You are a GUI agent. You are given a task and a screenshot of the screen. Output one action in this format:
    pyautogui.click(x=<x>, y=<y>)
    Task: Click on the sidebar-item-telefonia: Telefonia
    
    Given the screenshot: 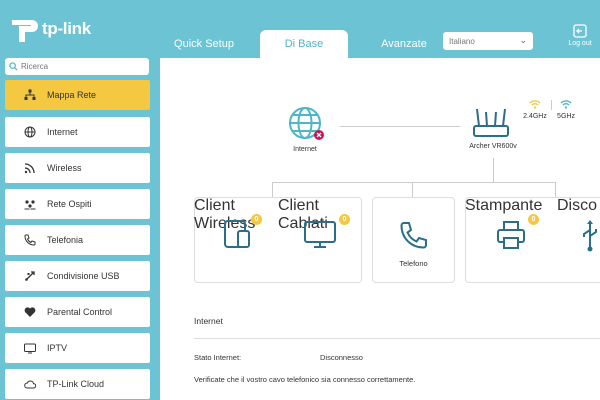 What is the action you would take?
    pyautogui.click(x=77, y=240)
    